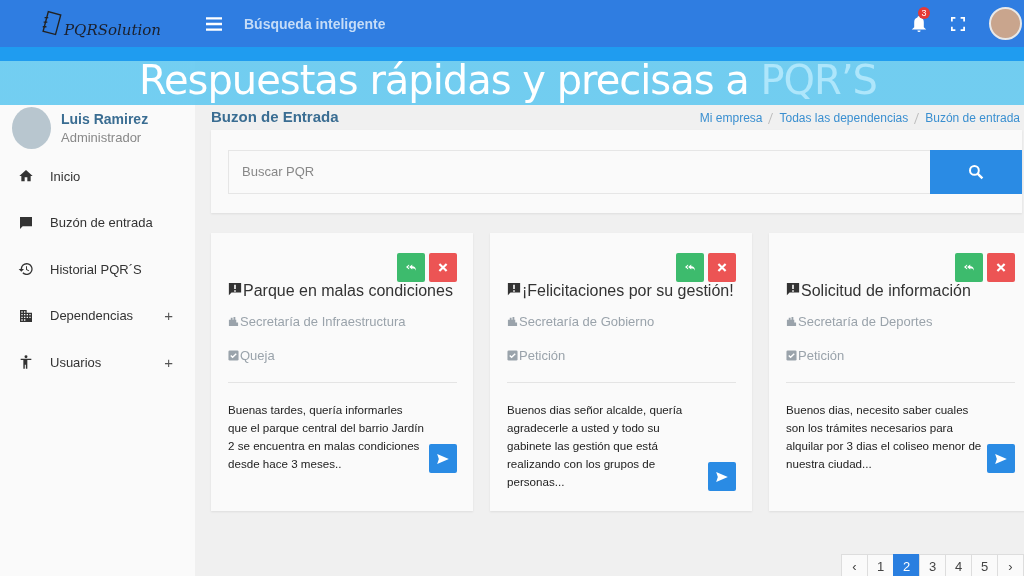  I want to click on history-icon, so click(26, 269).